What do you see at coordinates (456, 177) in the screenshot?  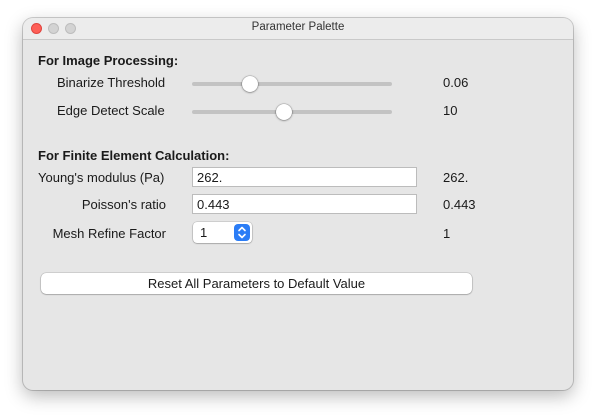 I see `youngs-modulus-value: 262.` at bounding box center [456, 177].